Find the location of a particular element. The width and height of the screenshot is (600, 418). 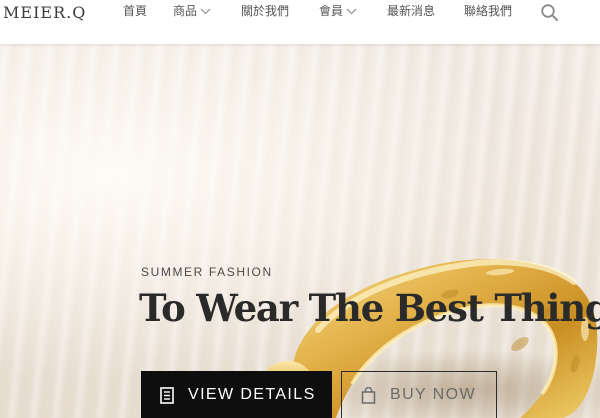

nav-item-contact: 聯絡我們 is located at coordinates (488, 11).